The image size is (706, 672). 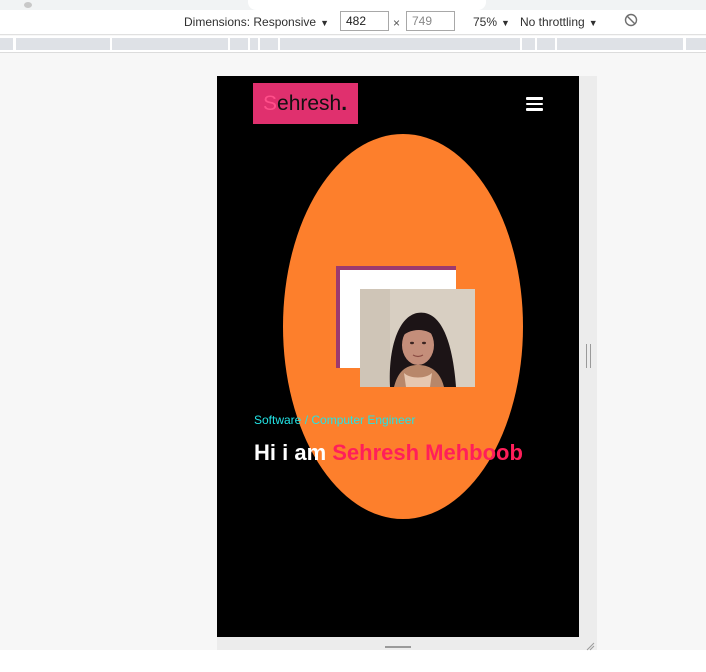 I want to click on site-logo: Sehresh., so click(x=305, y=103).